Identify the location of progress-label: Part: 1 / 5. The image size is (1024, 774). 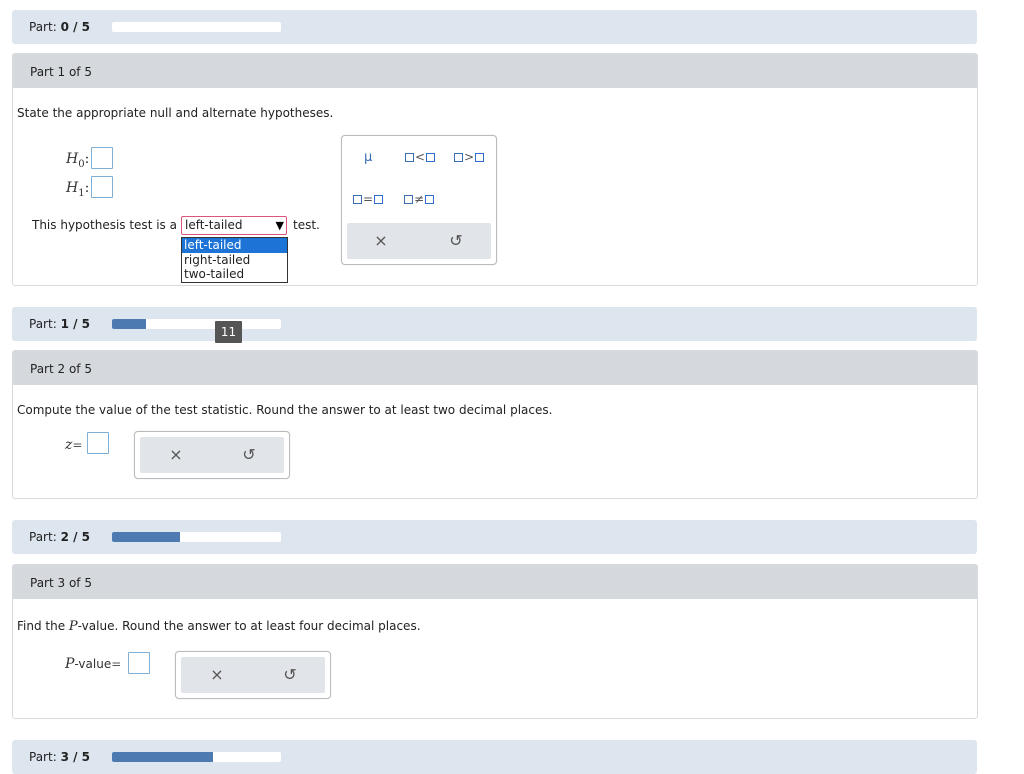
(59, 324).